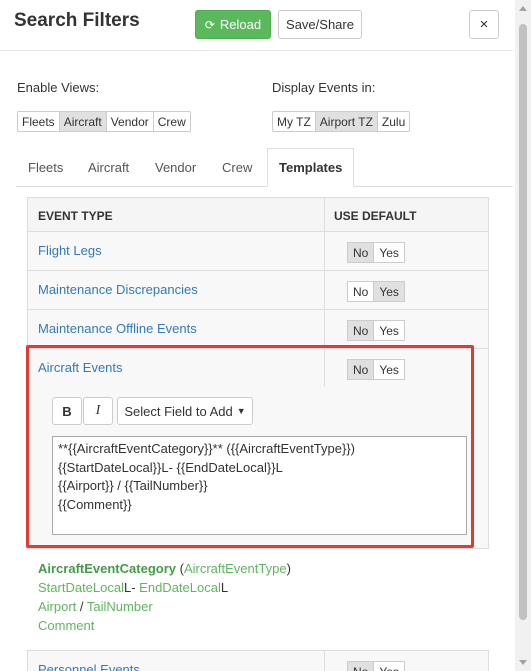  What do you see at coordinates (119, 606) in the screenshot?
I see `preview-tail: TailNumber` at bounding box center [119, 606].